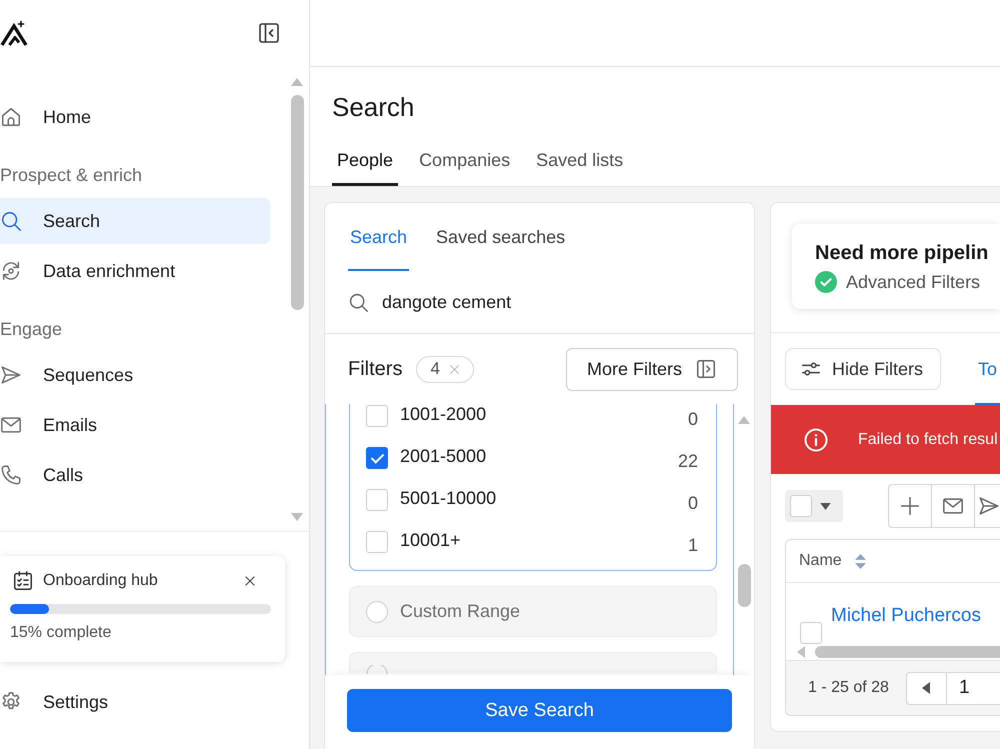 The height and width of the screenshot is (749, 1000). Describe the element at coordinates (135, 271) in the screenshot. I see `nav-item: Data enrichment` at that location.